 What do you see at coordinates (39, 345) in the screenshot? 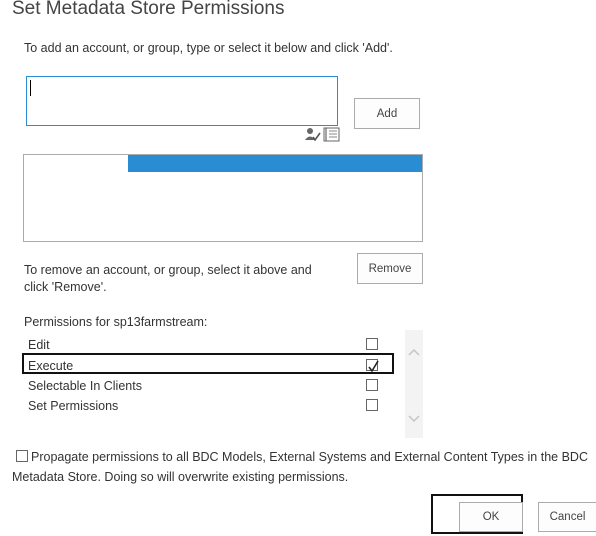
I see `permission-label-edit: Edit` at bounding box center [39, 345].